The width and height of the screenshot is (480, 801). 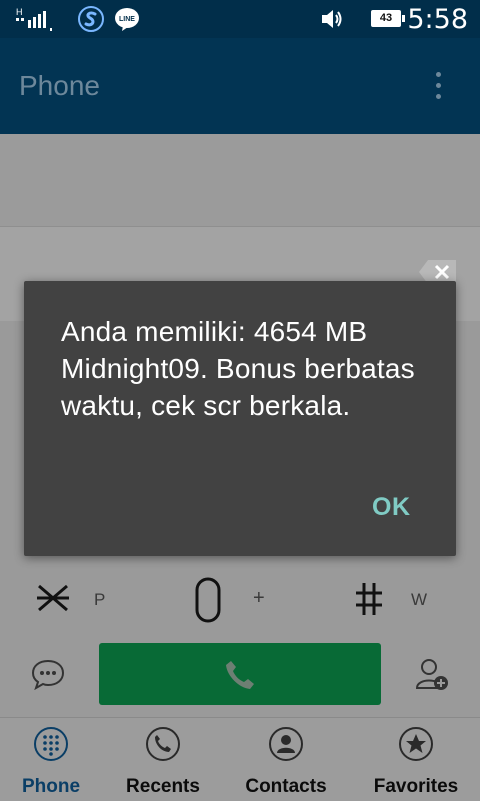 I want to click on tab-favorites-label: Favorites, so click(x=416, y=786).